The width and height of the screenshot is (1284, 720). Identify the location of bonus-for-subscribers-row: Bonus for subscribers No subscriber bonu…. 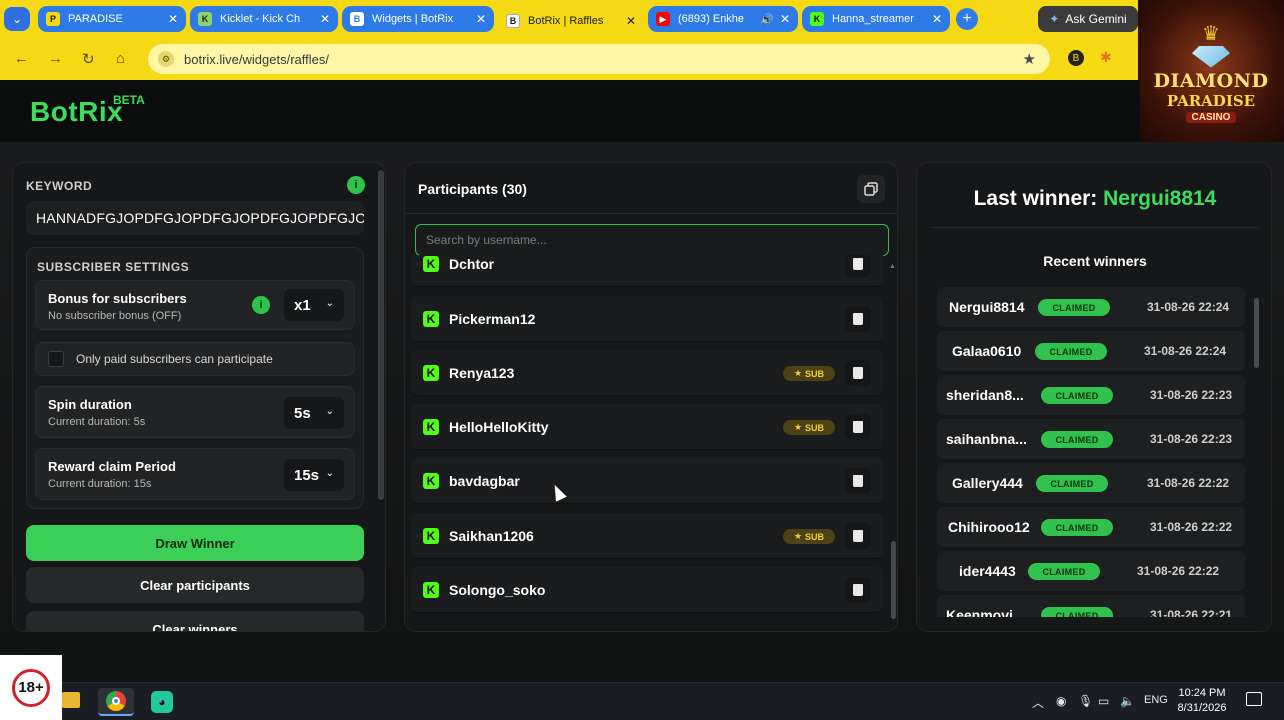
(195, 305).